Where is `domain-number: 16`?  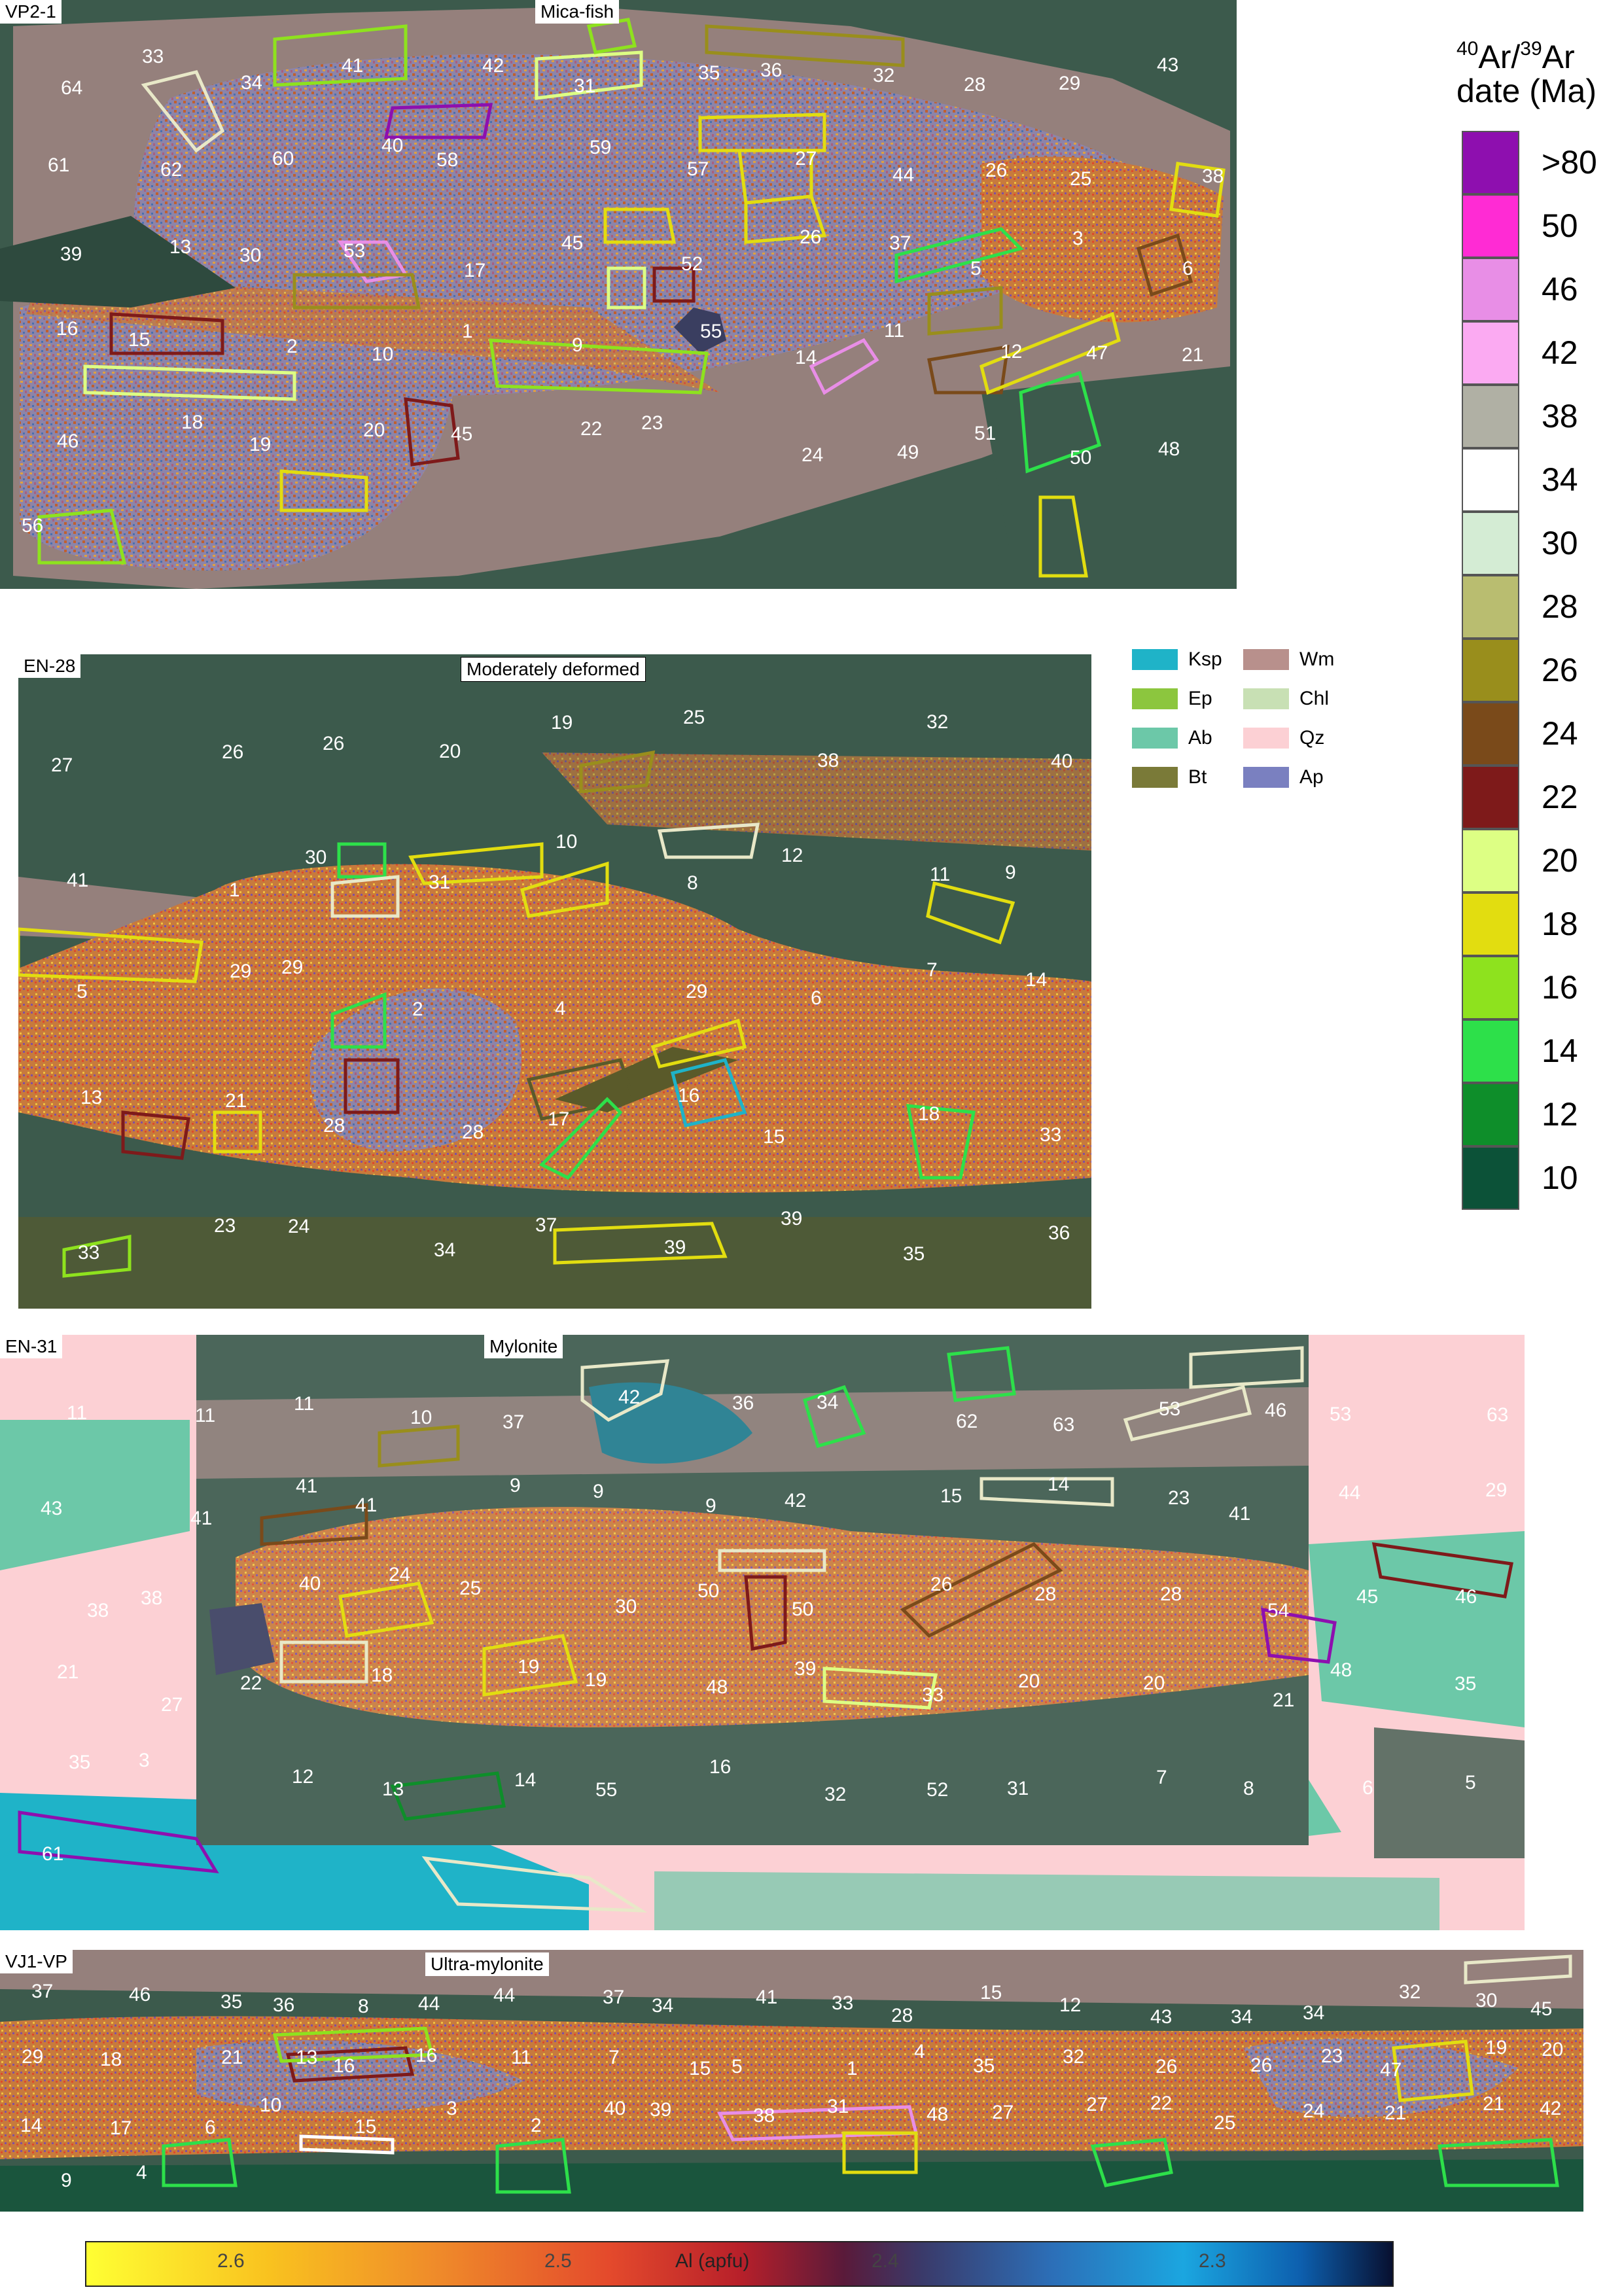 domain-number: 16 is located at coordinates (344, 2066).